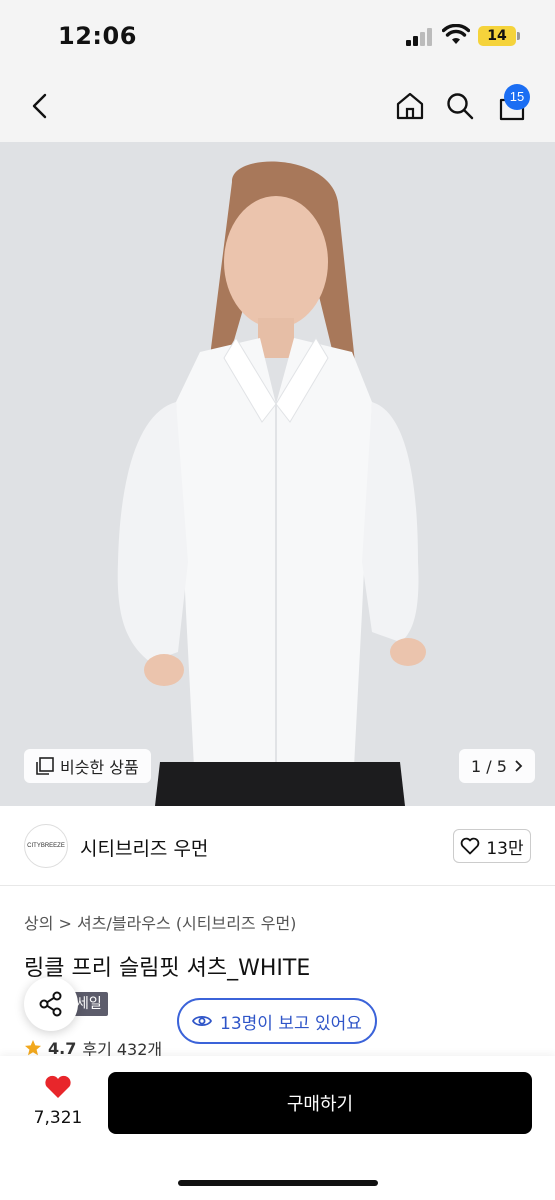 This screenshot has width=555, height=1200. I want to click on similar-products-button: 비슷한 상품, so click(87, 766).